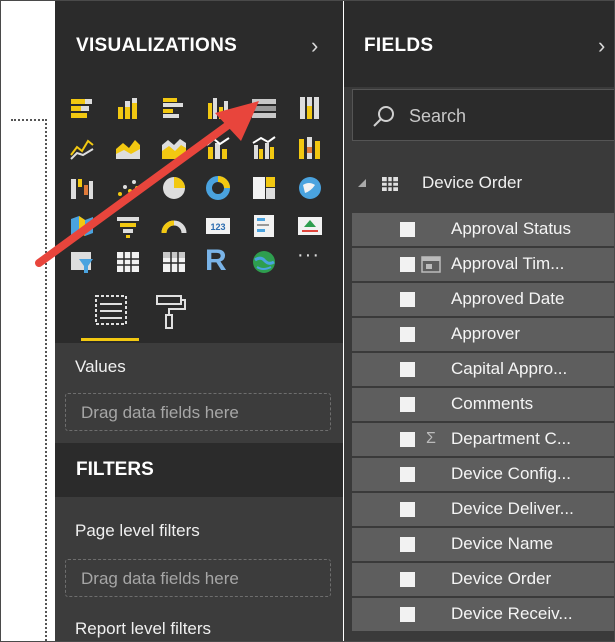 The image size is (615, 642). What do you see at coordinates (601, 46) in the screenshot?
I see `collapse-fields-chevron-icon: ›` at bounding box center [601, 46].